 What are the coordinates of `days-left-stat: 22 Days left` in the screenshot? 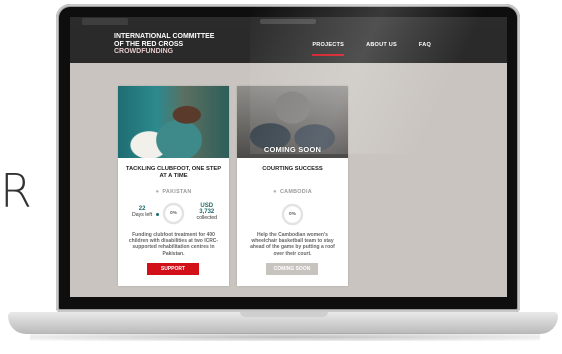 It's located at (142, 212).